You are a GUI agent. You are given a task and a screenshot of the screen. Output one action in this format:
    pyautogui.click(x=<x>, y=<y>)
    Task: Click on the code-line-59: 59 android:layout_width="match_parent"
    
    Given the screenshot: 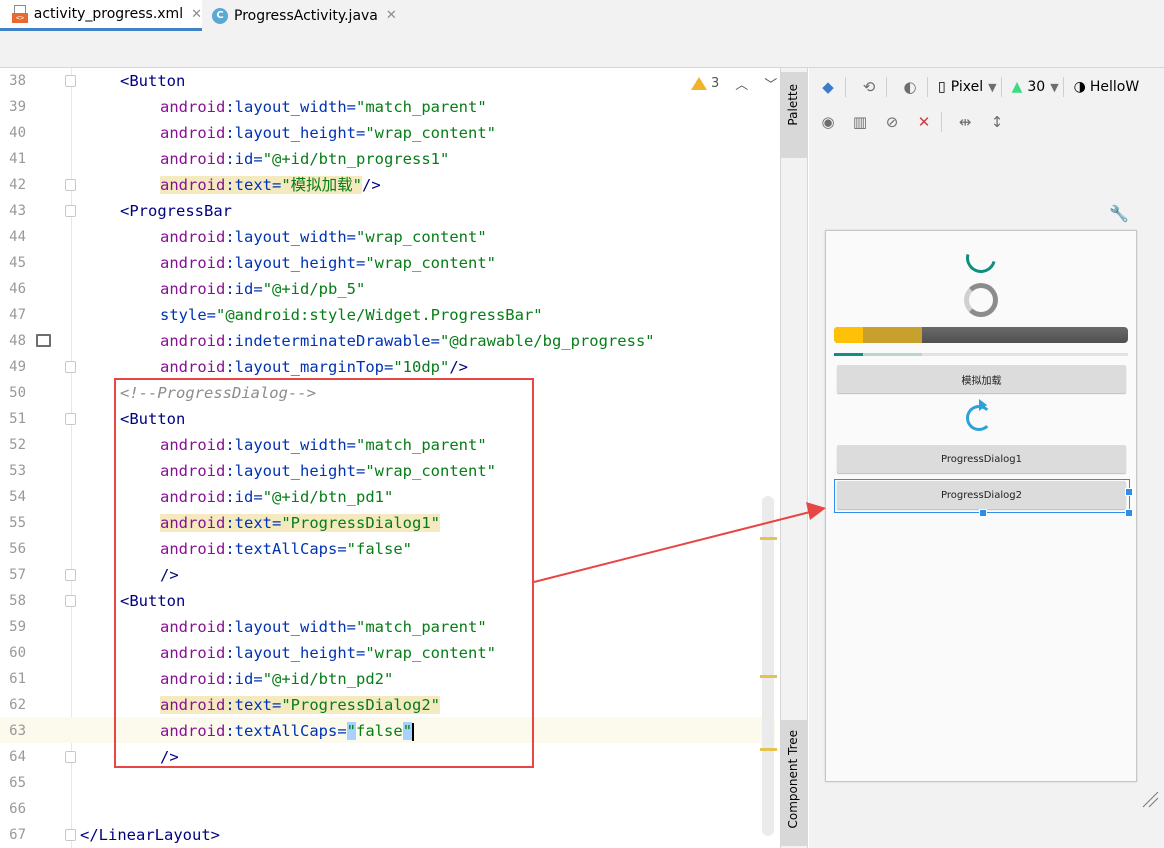 What is the action you would take?
    pyautogui.click(x=380, y=627)
    